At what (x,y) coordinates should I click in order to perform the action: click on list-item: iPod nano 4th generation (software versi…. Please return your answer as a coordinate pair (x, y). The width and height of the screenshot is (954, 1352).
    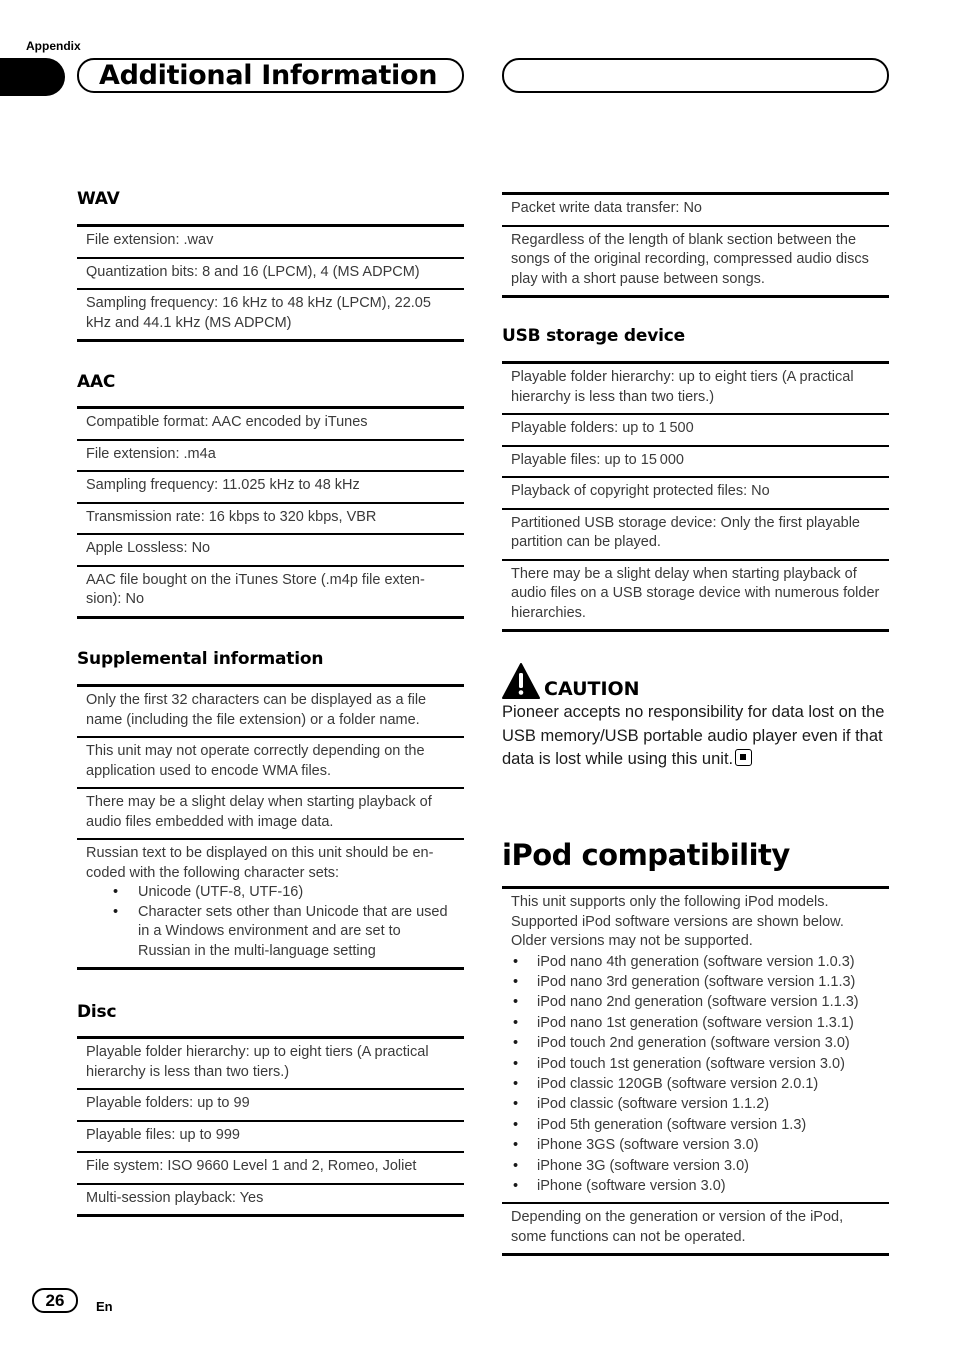
    Looking at the image, I should click on (695, 962).